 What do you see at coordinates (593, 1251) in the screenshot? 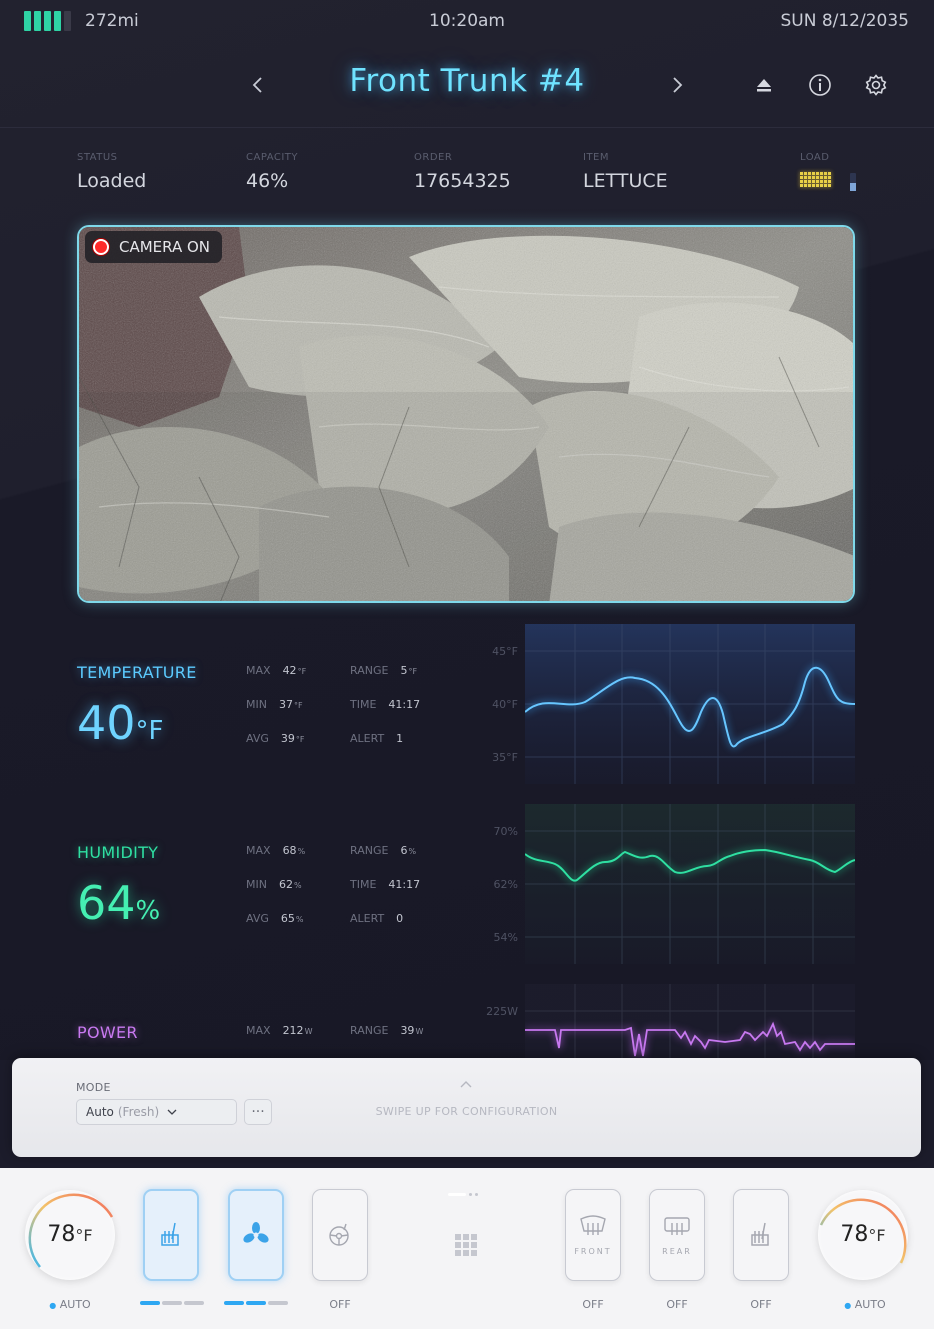
I see `front-defrost-sub: FRONT` at bounding box center [593, 1251].